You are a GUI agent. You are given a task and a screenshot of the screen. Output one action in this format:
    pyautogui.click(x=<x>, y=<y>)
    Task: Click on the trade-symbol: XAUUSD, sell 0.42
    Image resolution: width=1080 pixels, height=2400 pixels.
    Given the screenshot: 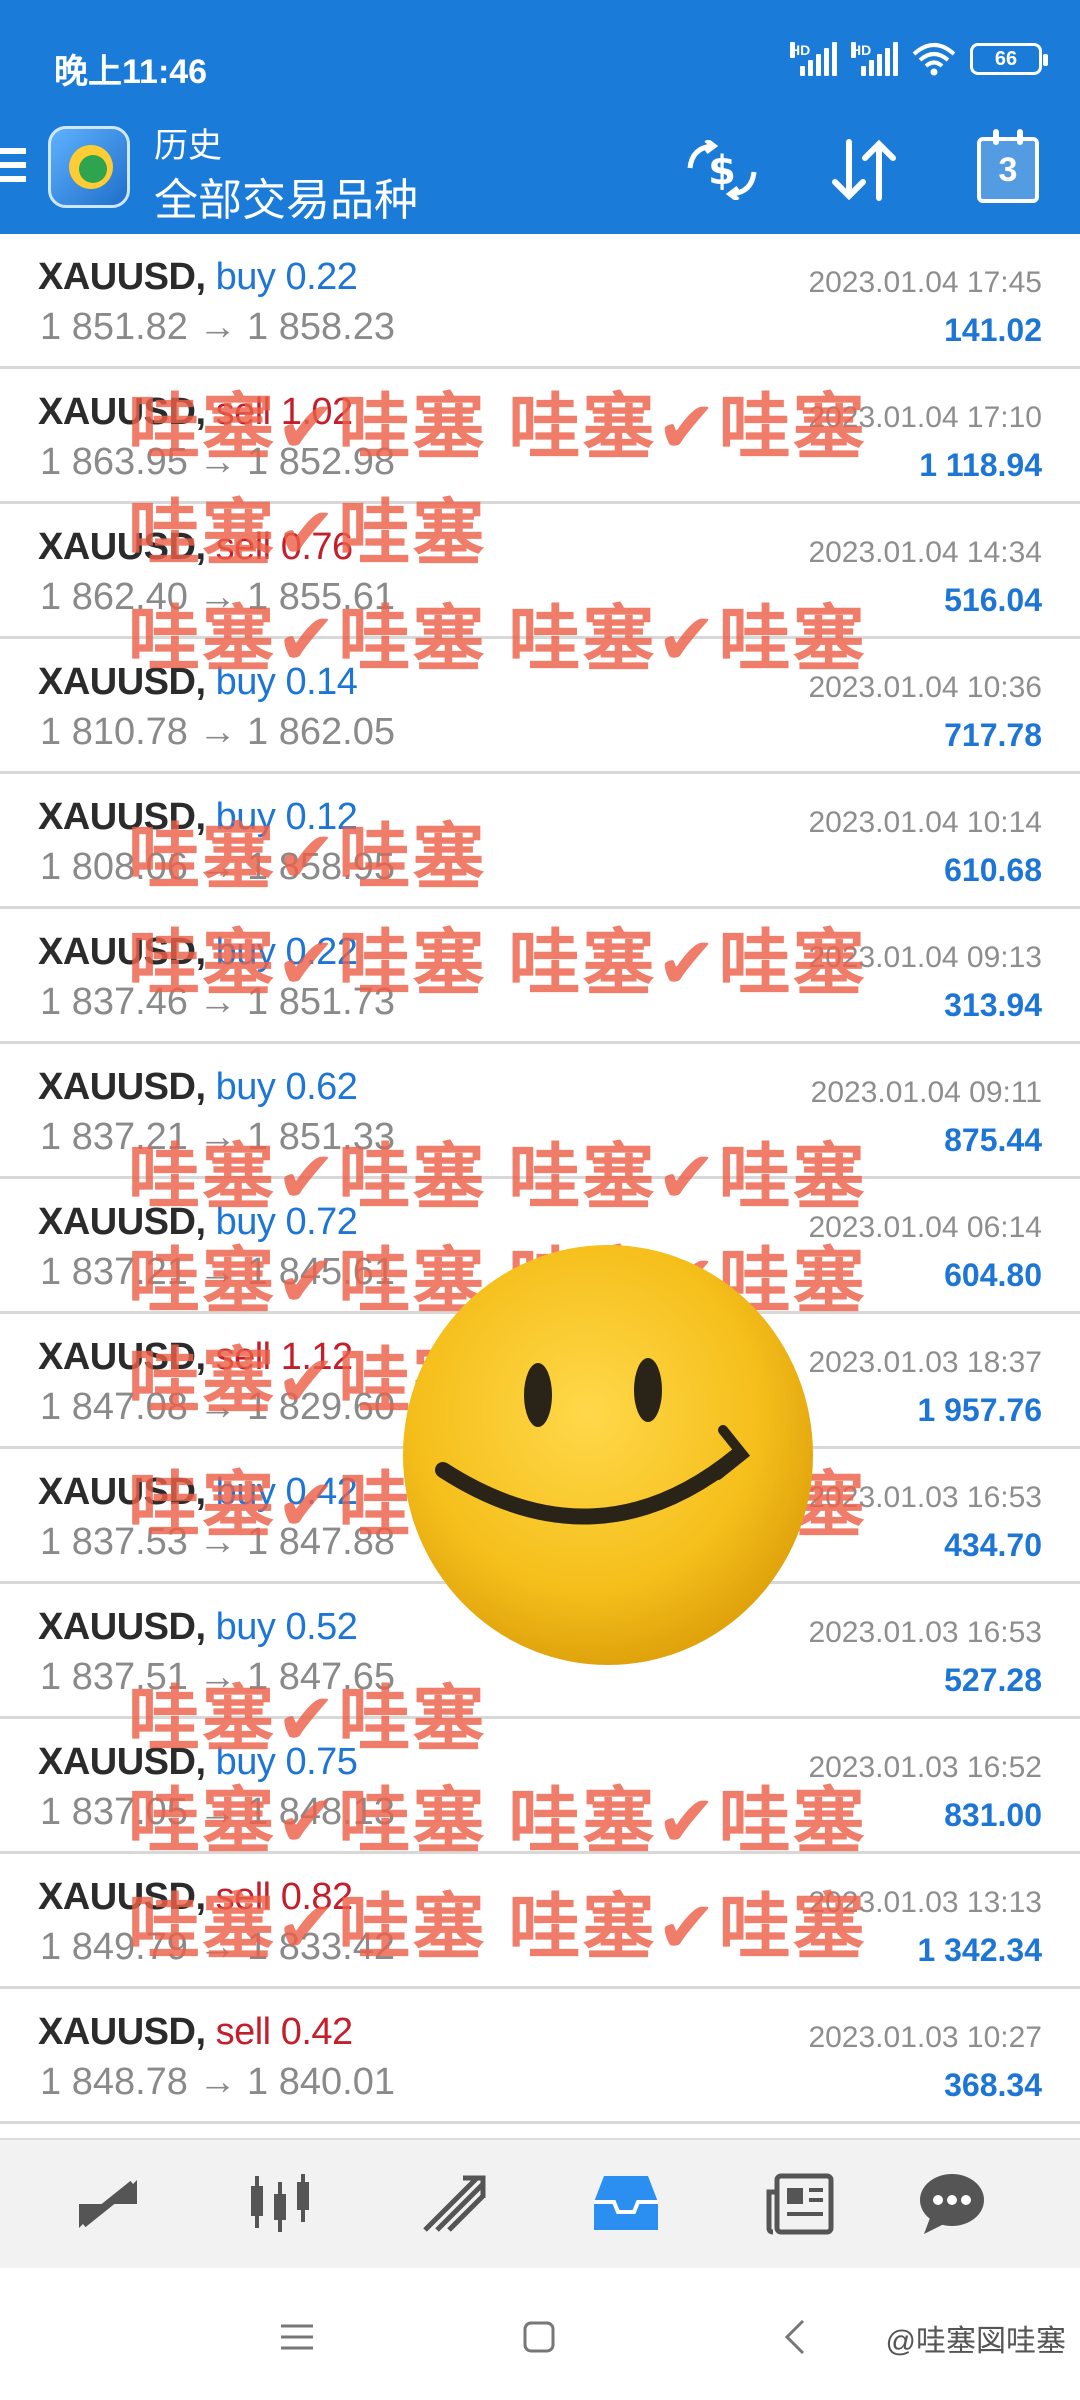 What is the action you would take?
    pyautogui.click(x=195, y=2032)
    